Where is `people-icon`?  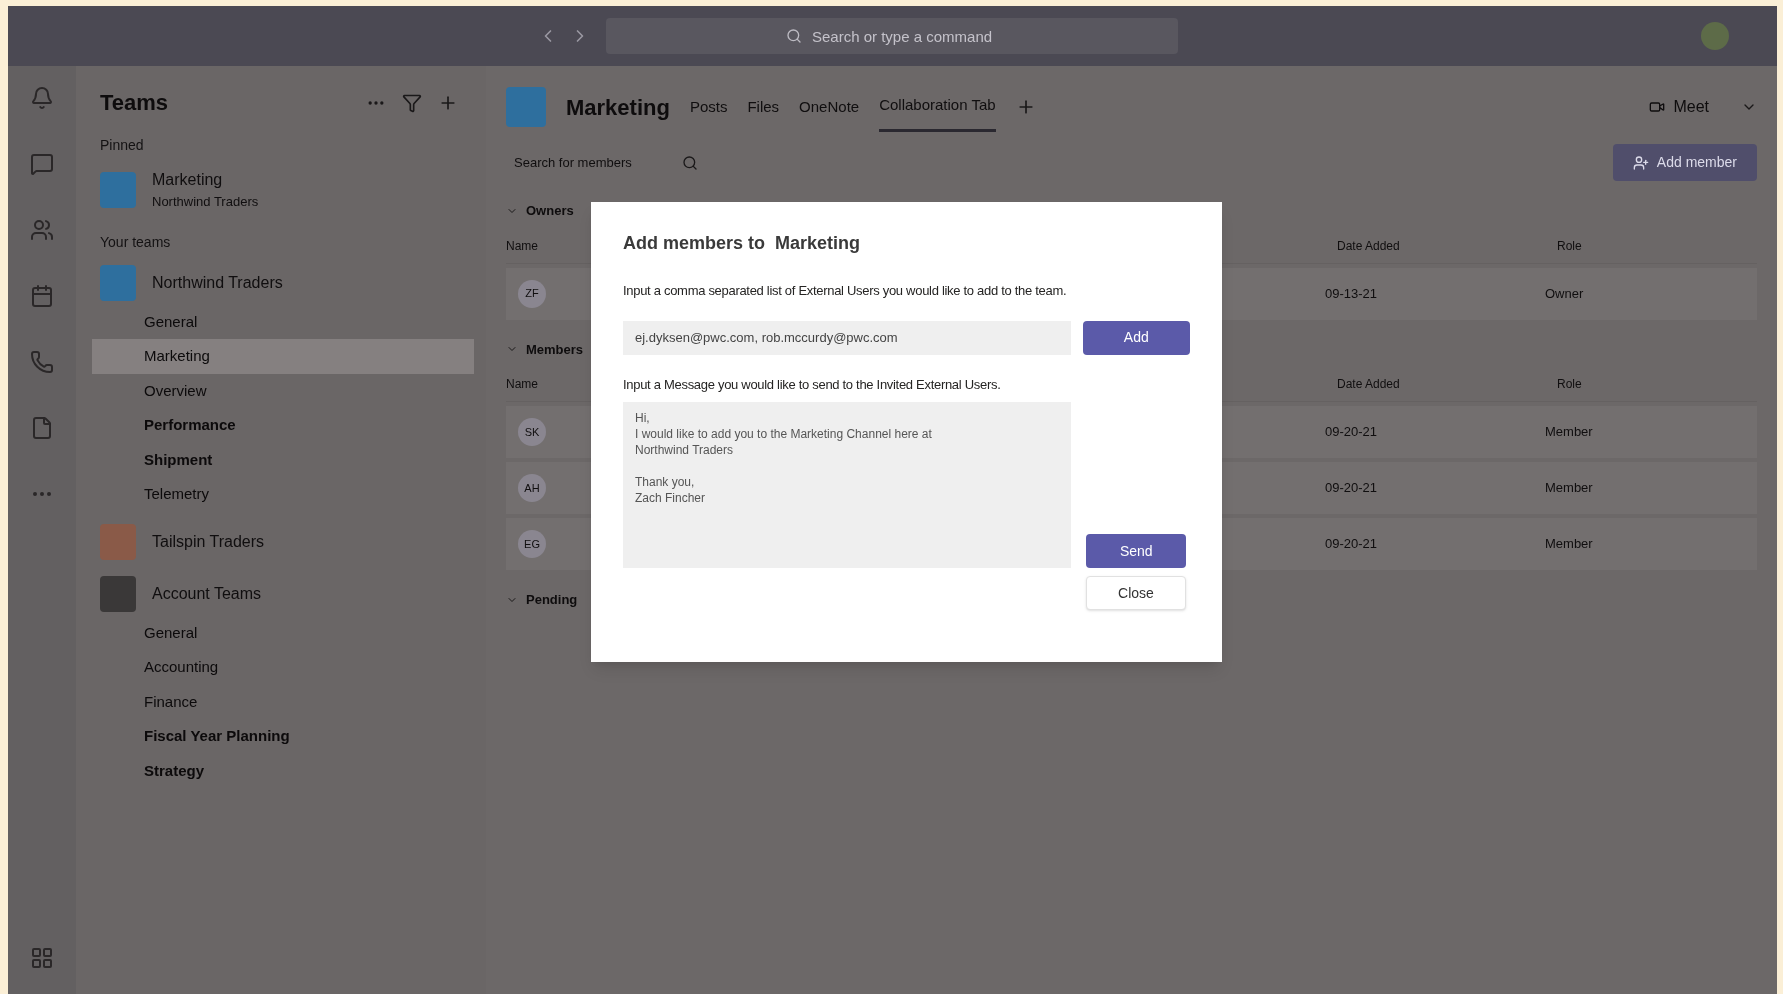
people-icon is located at coordinates (42, 230).